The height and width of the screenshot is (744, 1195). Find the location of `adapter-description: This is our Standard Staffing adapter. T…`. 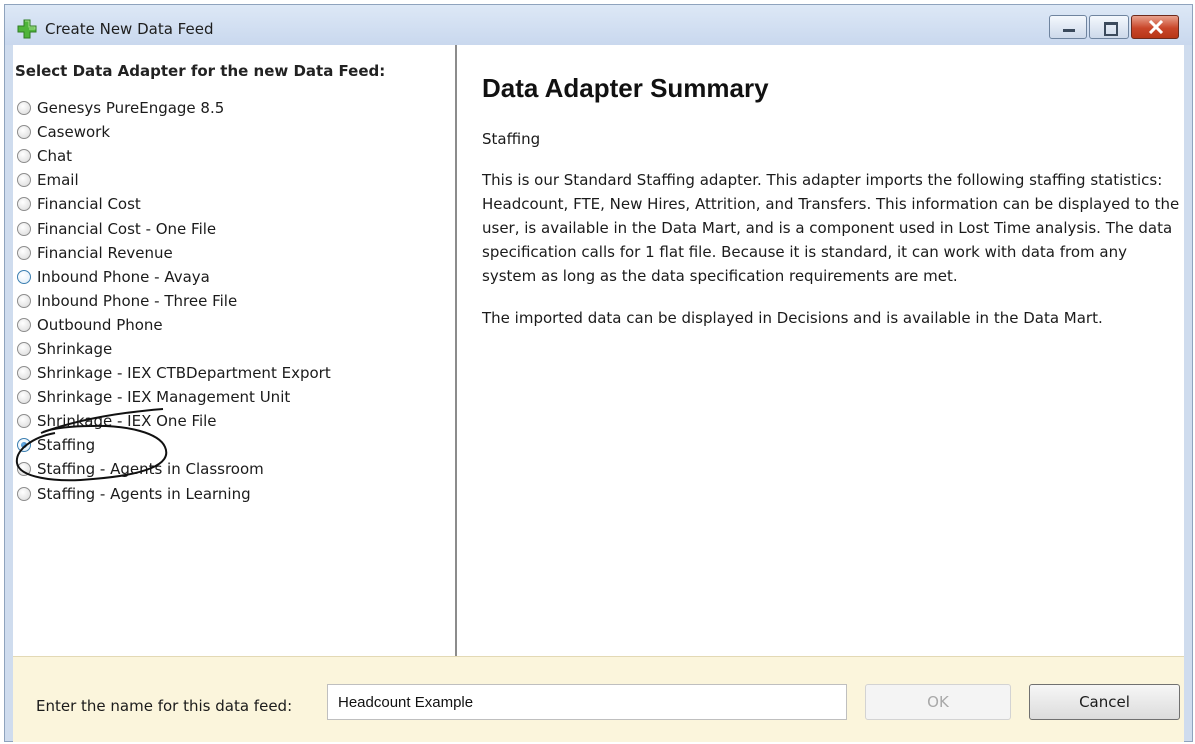

adapter-description: This is our Standard Staffing adapter. T… is located at coordinates (831, 228).